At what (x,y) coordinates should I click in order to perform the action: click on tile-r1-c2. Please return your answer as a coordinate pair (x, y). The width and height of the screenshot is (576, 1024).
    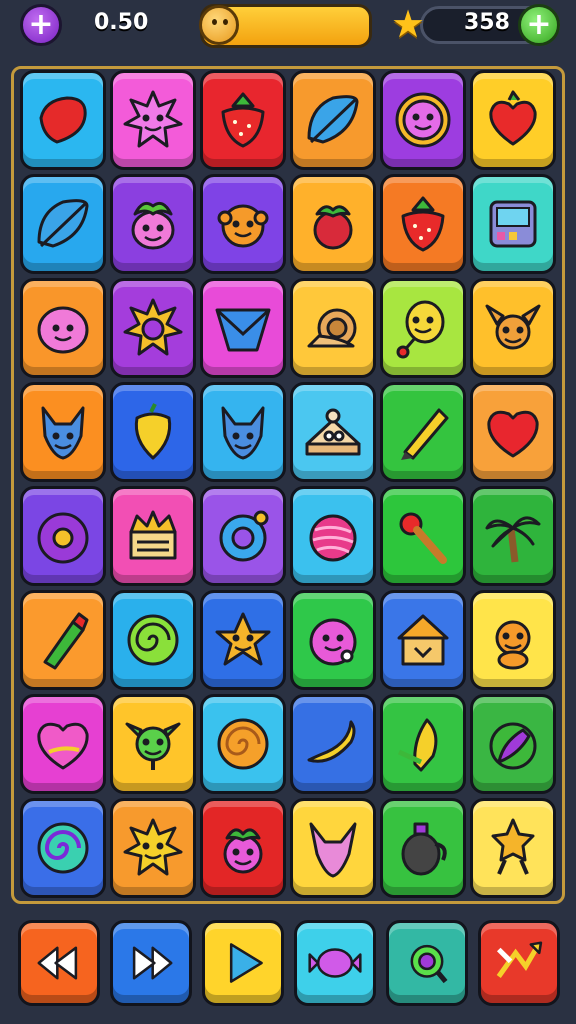
    Looking at the image, I should click on (153, 120).